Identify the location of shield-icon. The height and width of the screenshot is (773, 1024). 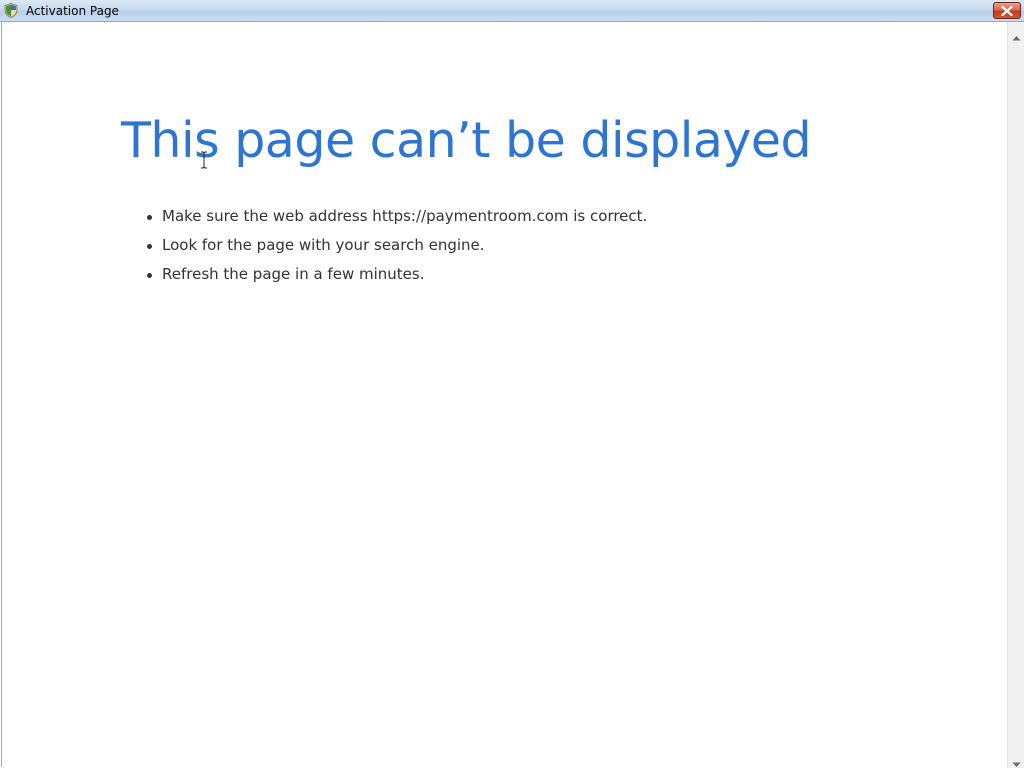
(11, 10).